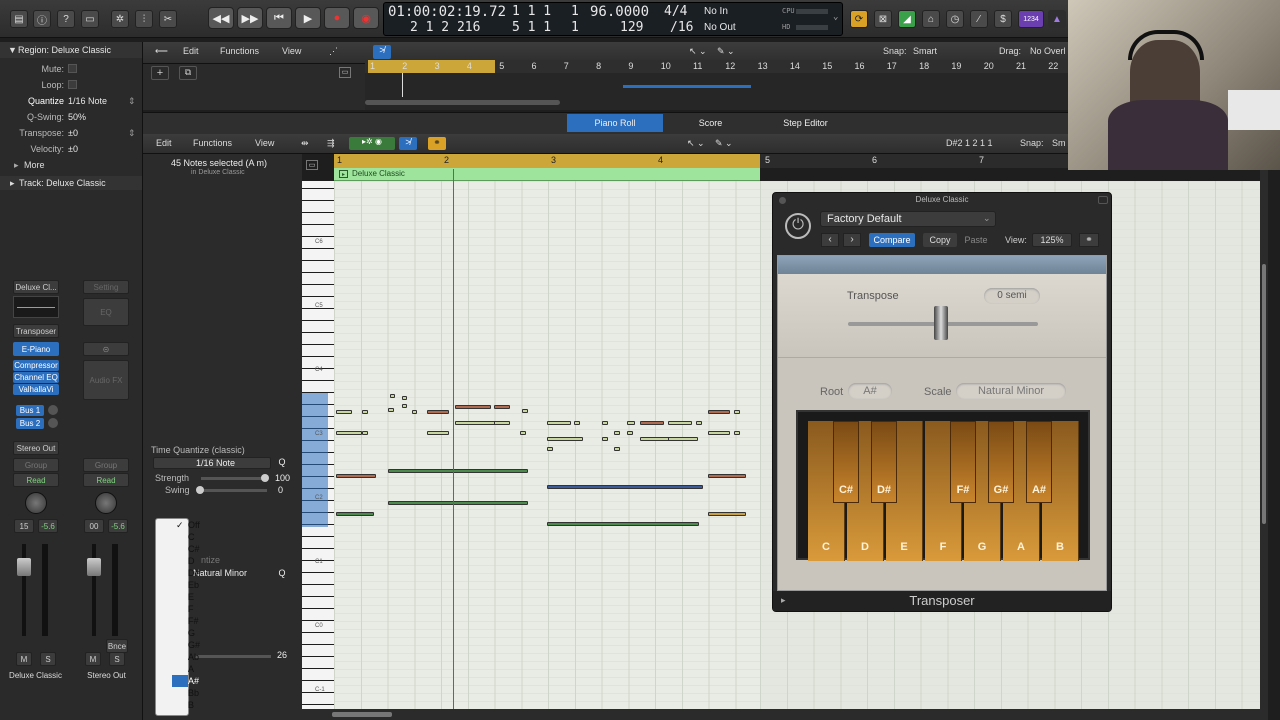  What do you see at coordinates (716, 66) in the screenshot?
I see `tracks-ruler: 1 2 3 4 5 6 7 8 9 10 11 12 13 14 15 16 17 18 19 20 21 22` at bounding box center [716, 66].